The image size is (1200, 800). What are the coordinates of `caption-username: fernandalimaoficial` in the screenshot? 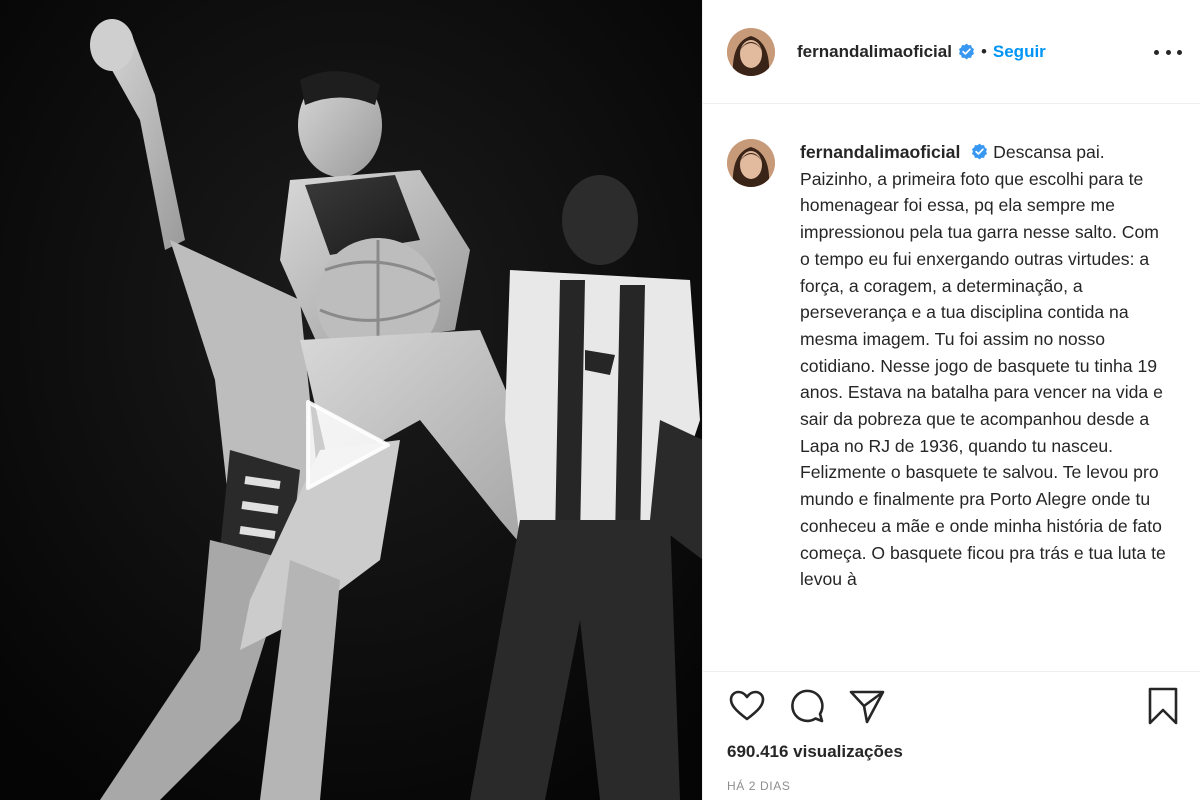 It's located at (880, 152).